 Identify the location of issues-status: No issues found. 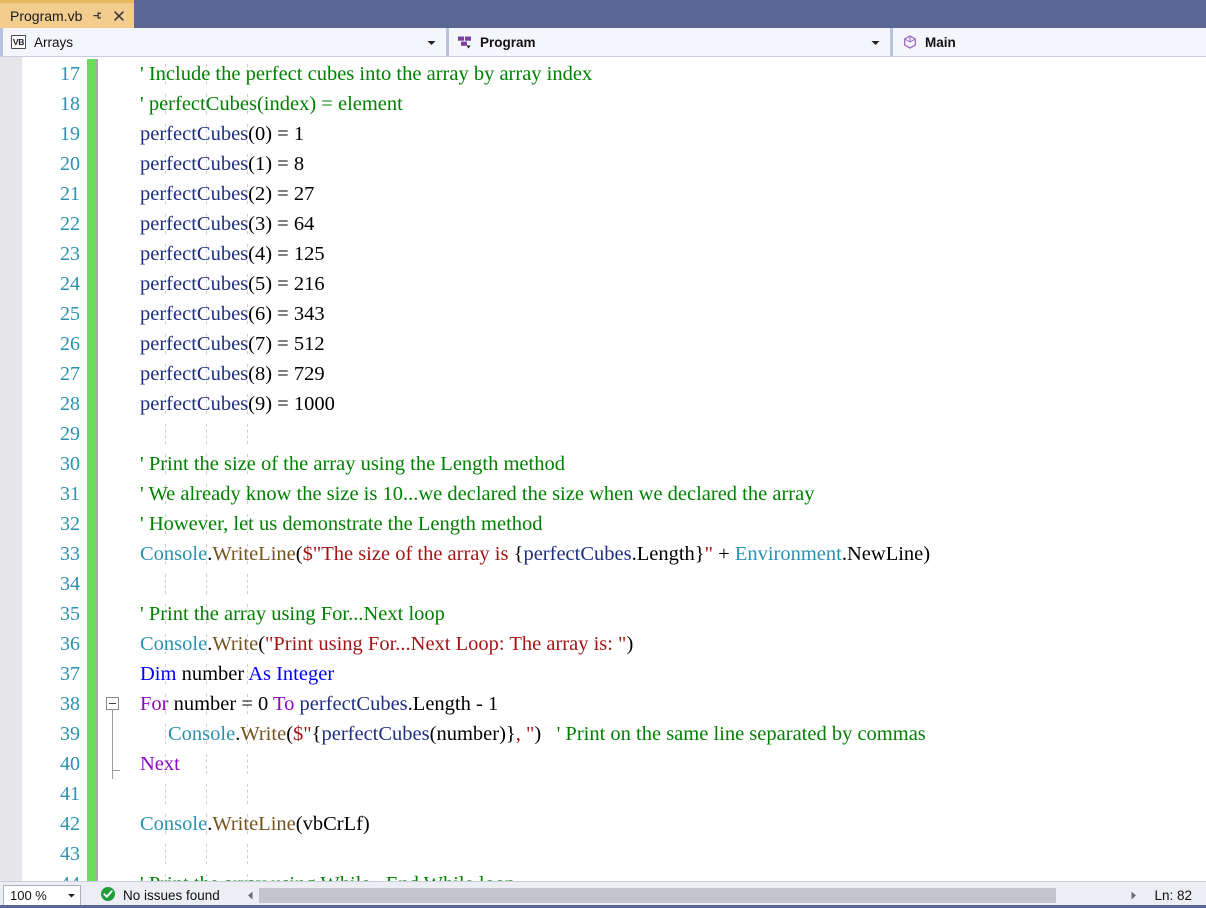
(160, 895).